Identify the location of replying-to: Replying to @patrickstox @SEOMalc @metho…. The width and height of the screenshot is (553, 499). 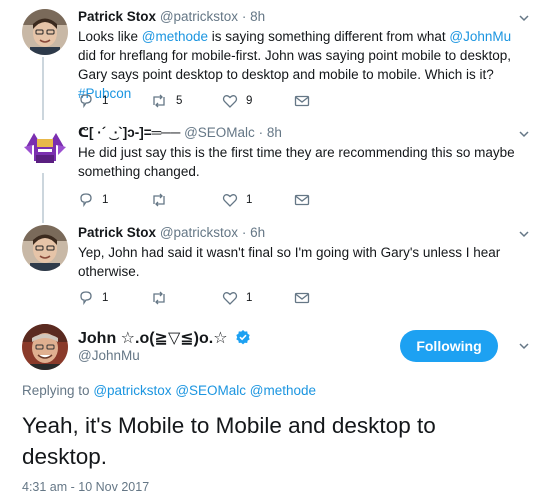
(169, 390).